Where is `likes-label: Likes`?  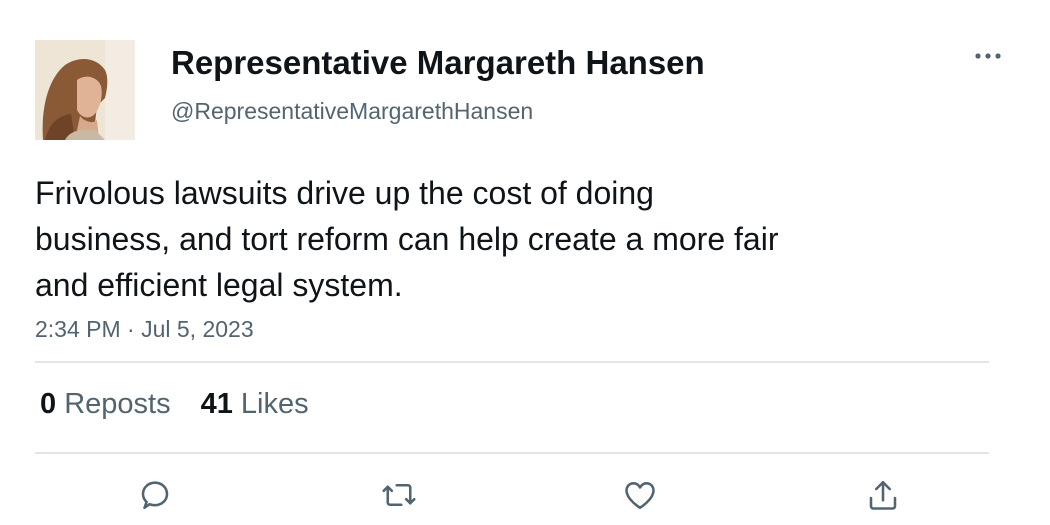
likes-label: Likes is located at coordinates (274, 404).